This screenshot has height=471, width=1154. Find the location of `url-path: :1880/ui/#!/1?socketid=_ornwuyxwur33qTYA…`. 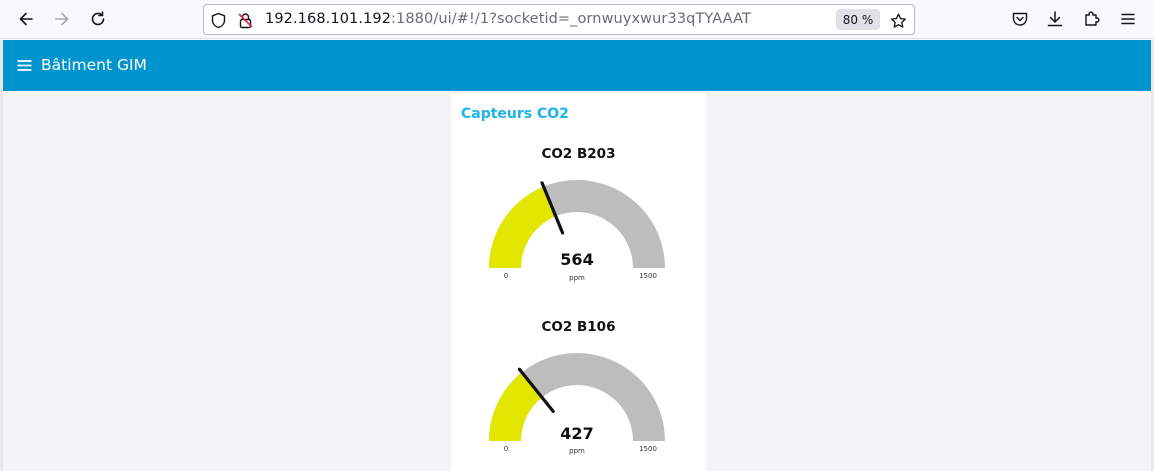

url-path: :1880/ui/#!/1?socketid=_ornwuyxwur33qTYA… is located at coordinates (571, 19).